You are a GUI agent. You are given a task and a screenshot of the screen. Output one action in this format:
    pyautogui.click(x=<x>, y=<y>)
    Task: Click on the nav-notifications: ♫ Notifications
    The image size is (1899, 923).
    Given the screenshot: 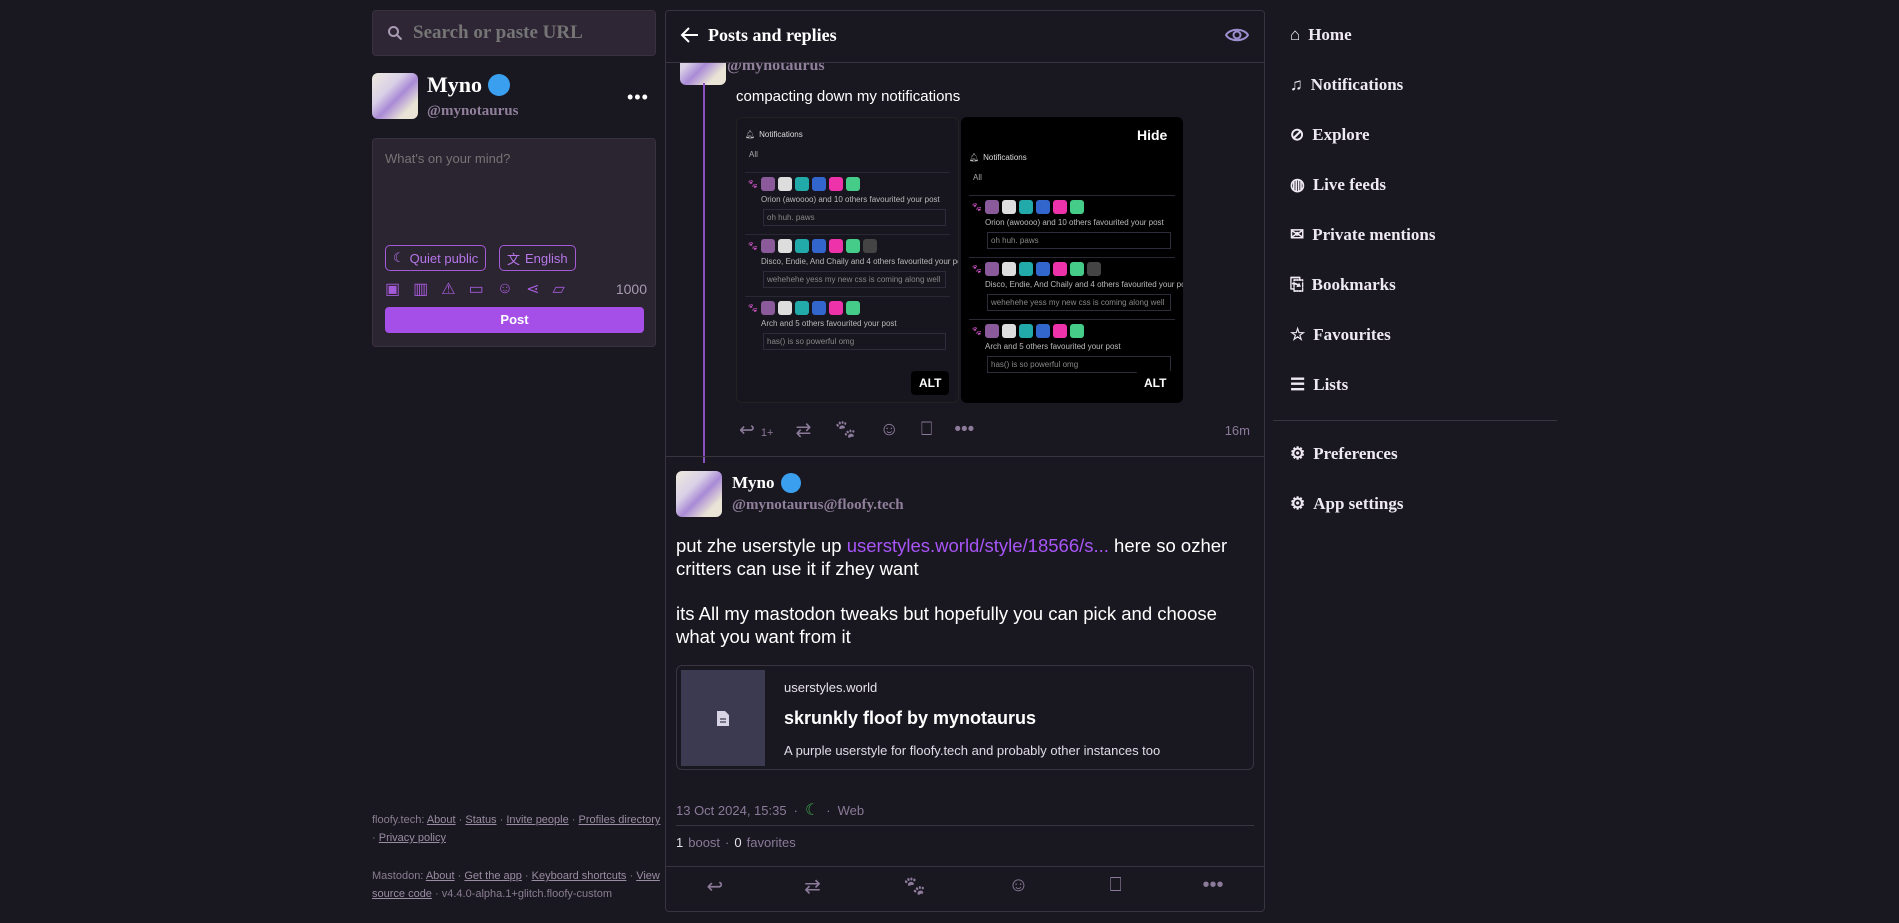 What is the action you would take?
    pyautogui.click(x=1346, y=85)
    